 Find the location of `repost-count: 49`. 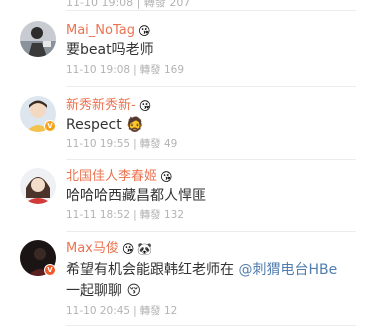

repost-count: 49 is located at coordinates (171, 144).